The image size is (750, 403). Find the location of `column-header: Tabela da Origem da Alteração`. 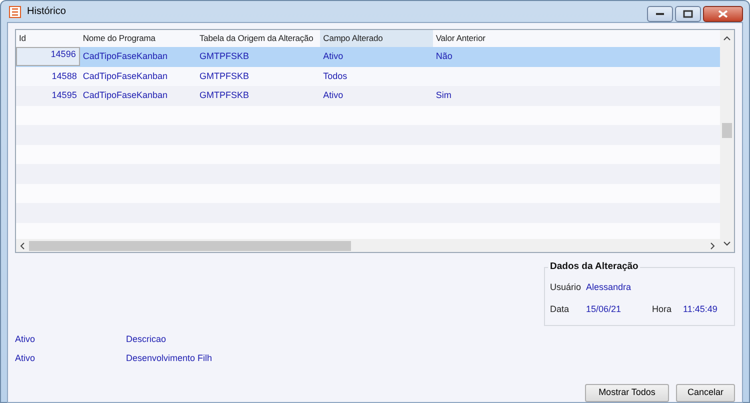

column-header: Tabela da Origem da Alteração is located at coordinates (258, 38).